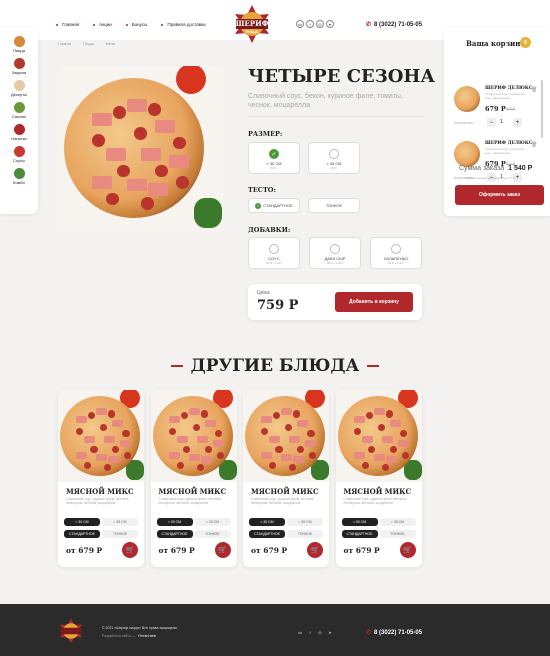 The image size is (550, 656). I want to click on breadcrumb-home: Главная, so click(64, 44).